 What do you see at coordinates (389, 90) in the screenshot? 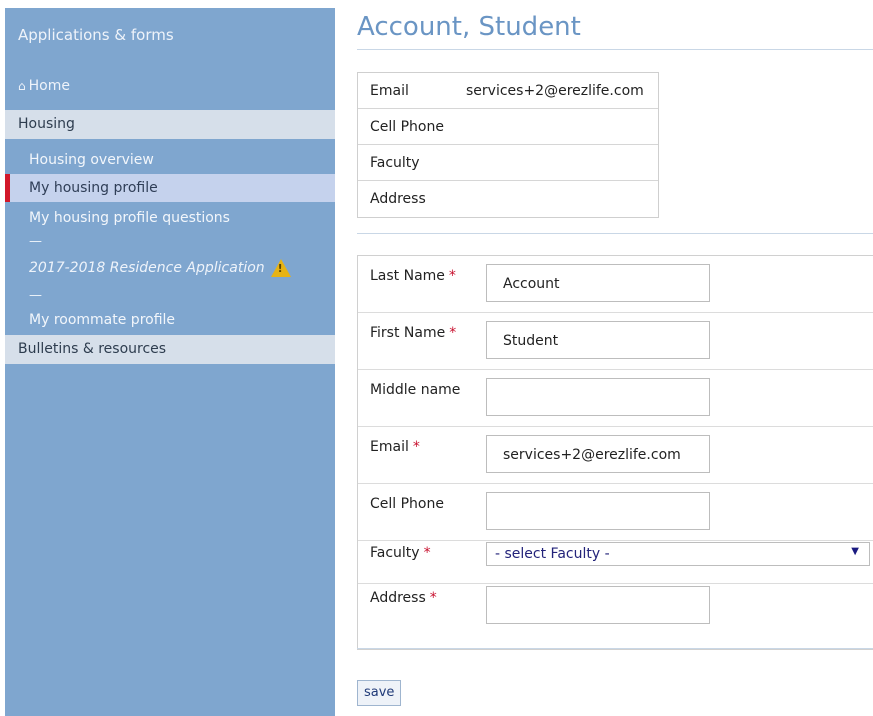
I see `summary-label: Email` at bounding box center [389, 90].